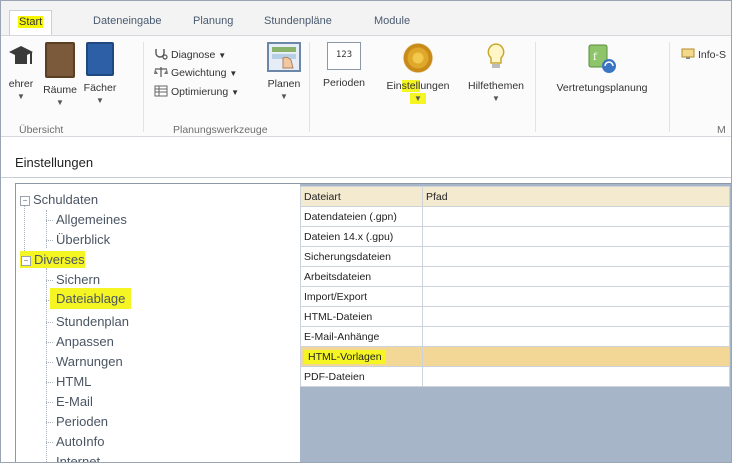 The width and height of the screenshot is (732, 463). I want to click on perioden-button: 123 Perioden, so click(344, 65).